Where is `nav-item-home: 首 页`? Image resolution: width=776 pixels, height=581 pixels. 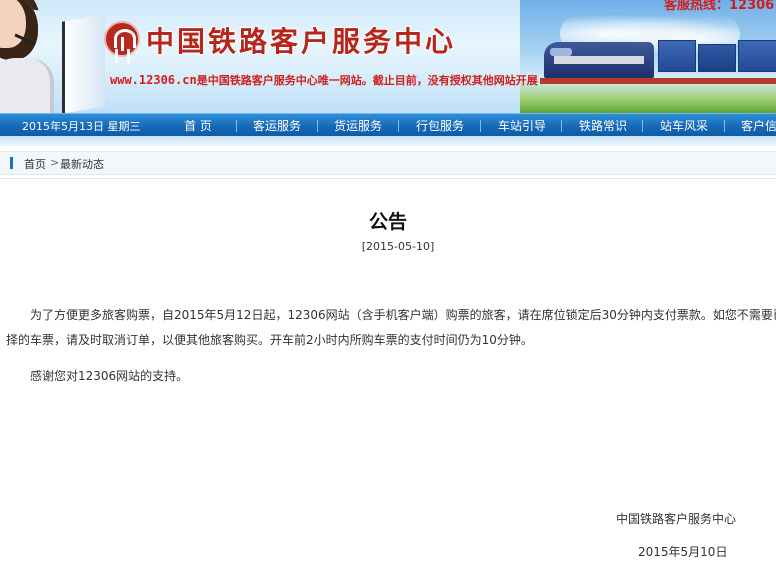 nav-item-home: 首 页 is located at coordinates (198, 126).